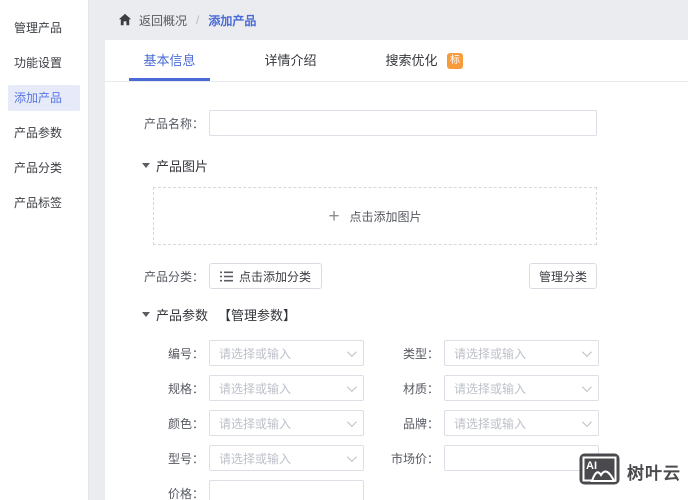 Image resolution: width=688 pixels, height=500 pixels. Describe the element at coordinates (185, 388) in the screenshot. I see `param-label-spec: 规格：` at that location.